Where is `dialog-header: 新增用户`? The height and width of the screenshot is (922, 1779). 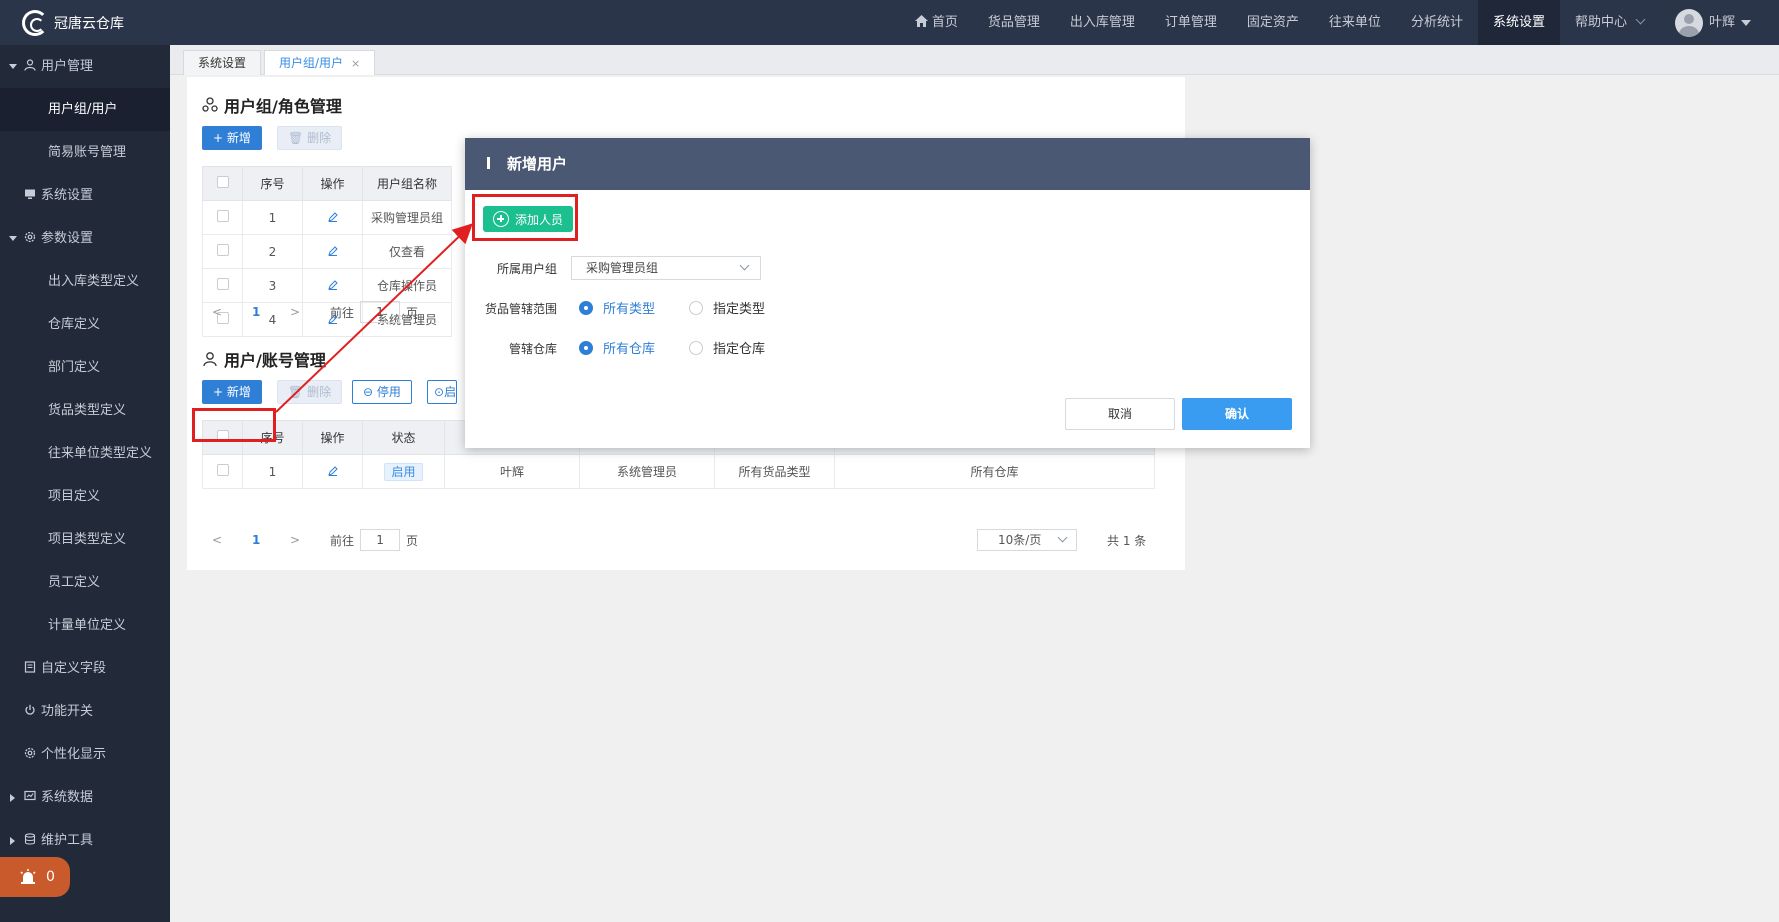
dialog-header: 新增用户 is located at coordinates (887, 164).